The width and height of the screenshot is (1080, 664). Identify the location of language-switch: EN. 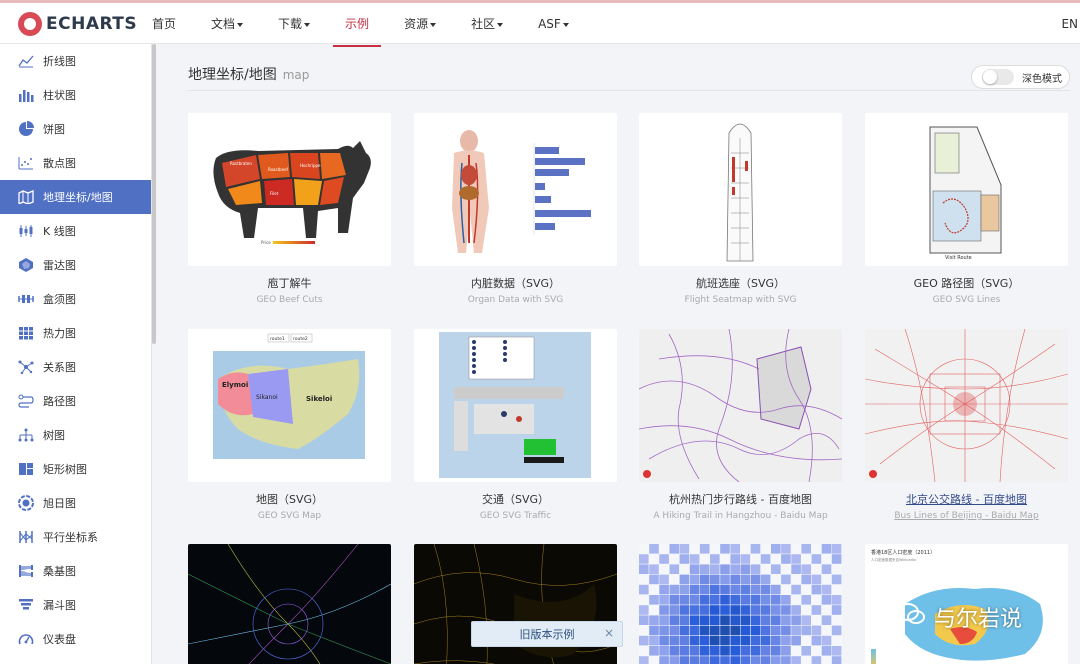
(1069, 24).